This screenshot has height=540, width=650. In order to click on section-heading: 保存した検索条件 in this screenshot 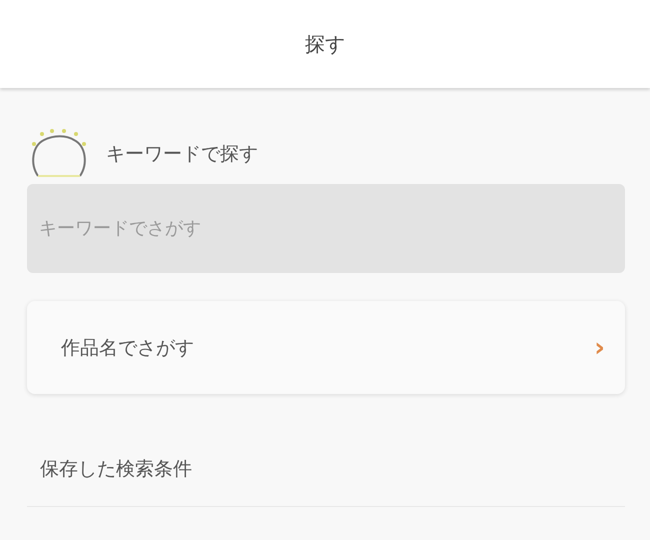, I will do `click(116, 469)`.